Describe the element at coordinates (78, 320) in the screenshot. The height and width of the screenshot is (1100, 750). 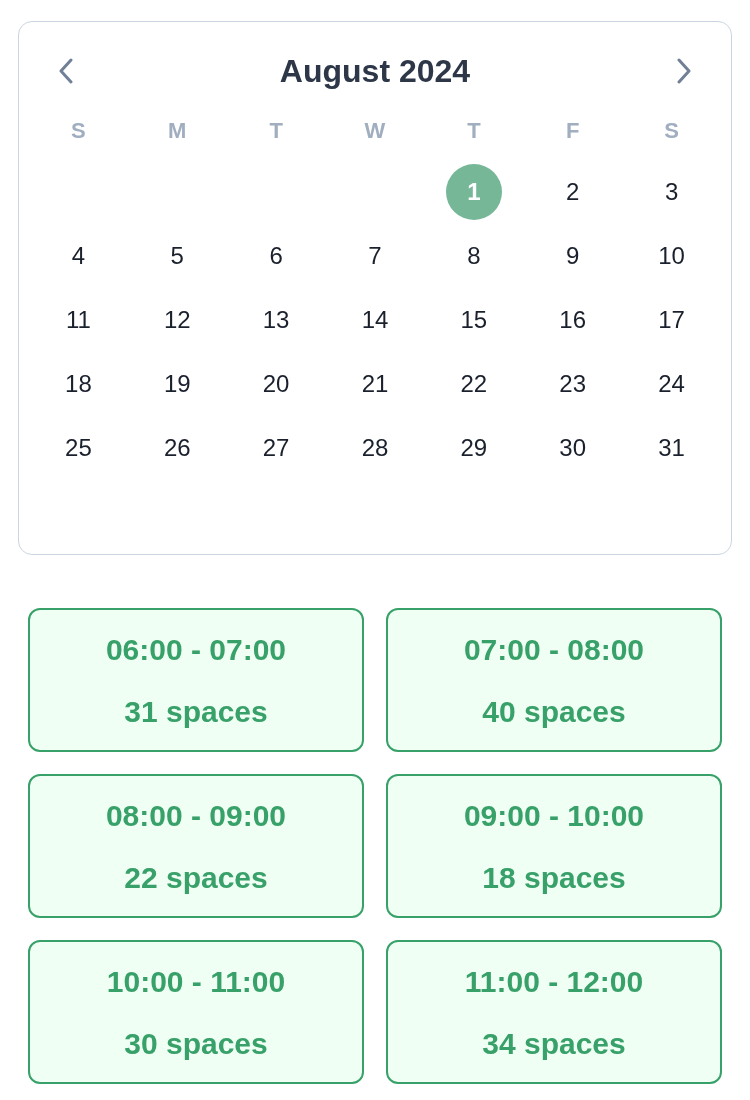
I see `calendar-day: 11` at that location.